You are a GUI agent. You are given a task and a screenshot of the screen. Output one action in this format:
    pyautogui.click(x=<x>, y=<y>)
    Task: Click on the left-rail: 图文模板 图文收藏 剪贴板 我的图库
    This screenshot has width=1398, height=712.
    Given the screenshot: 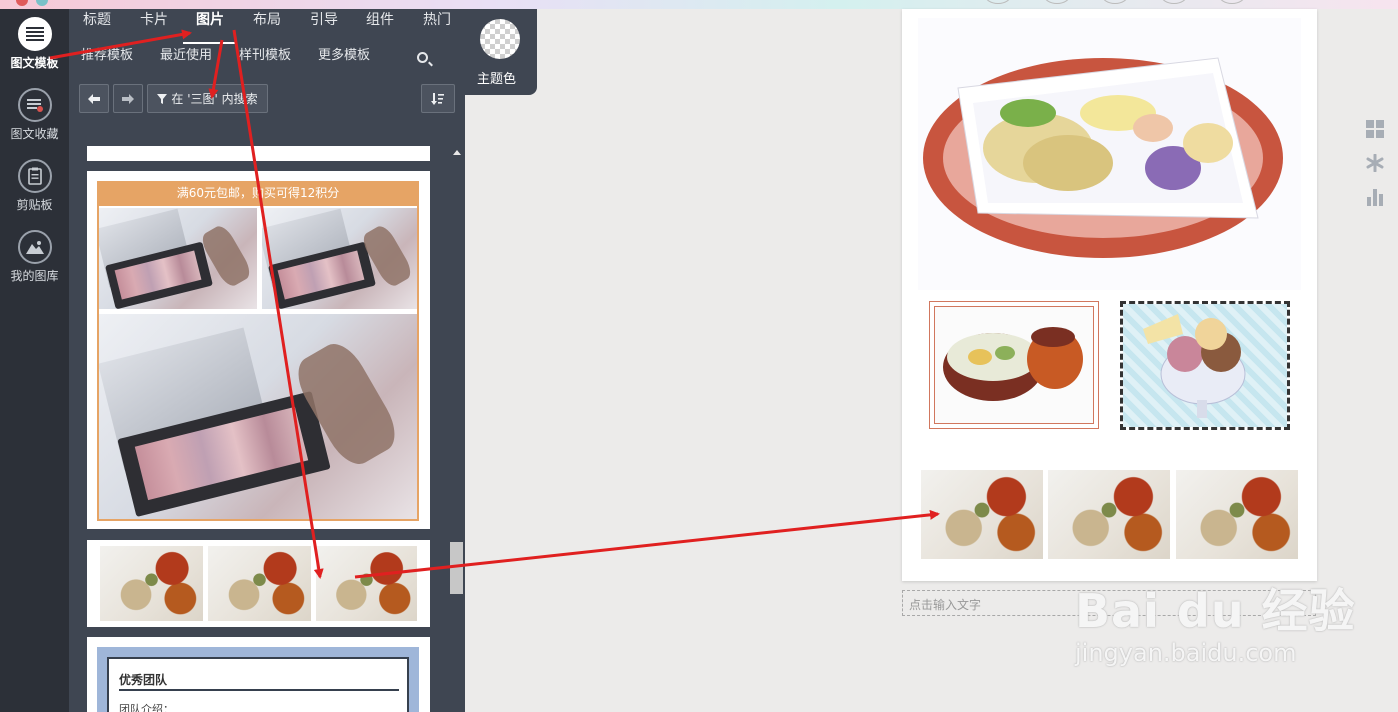 What is the action you would take?
    pyautogui.click(x=34, y=360)
    